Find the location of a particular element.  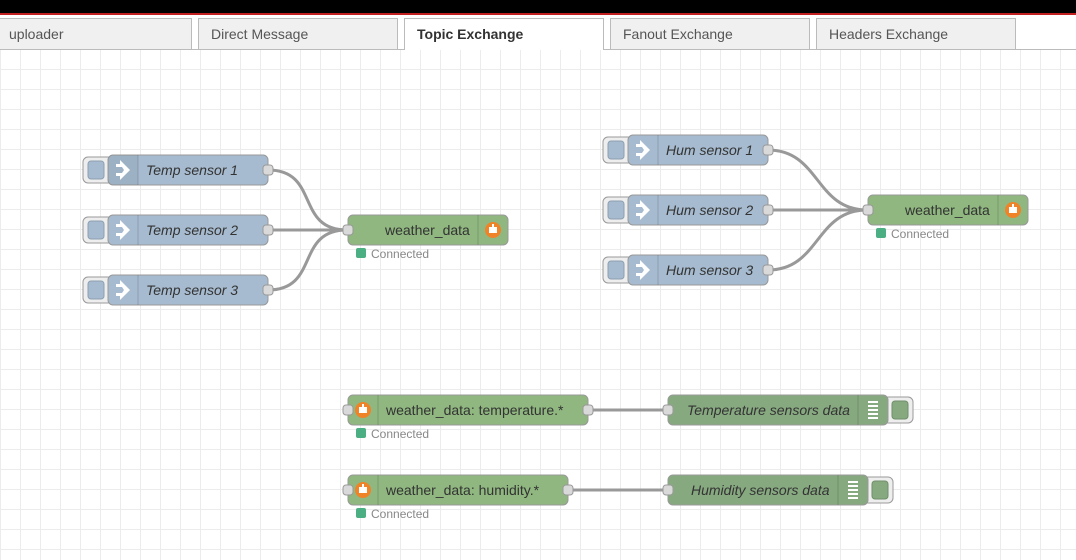

node-label: Temp sensor 1 is located at coordinates (192, 170).